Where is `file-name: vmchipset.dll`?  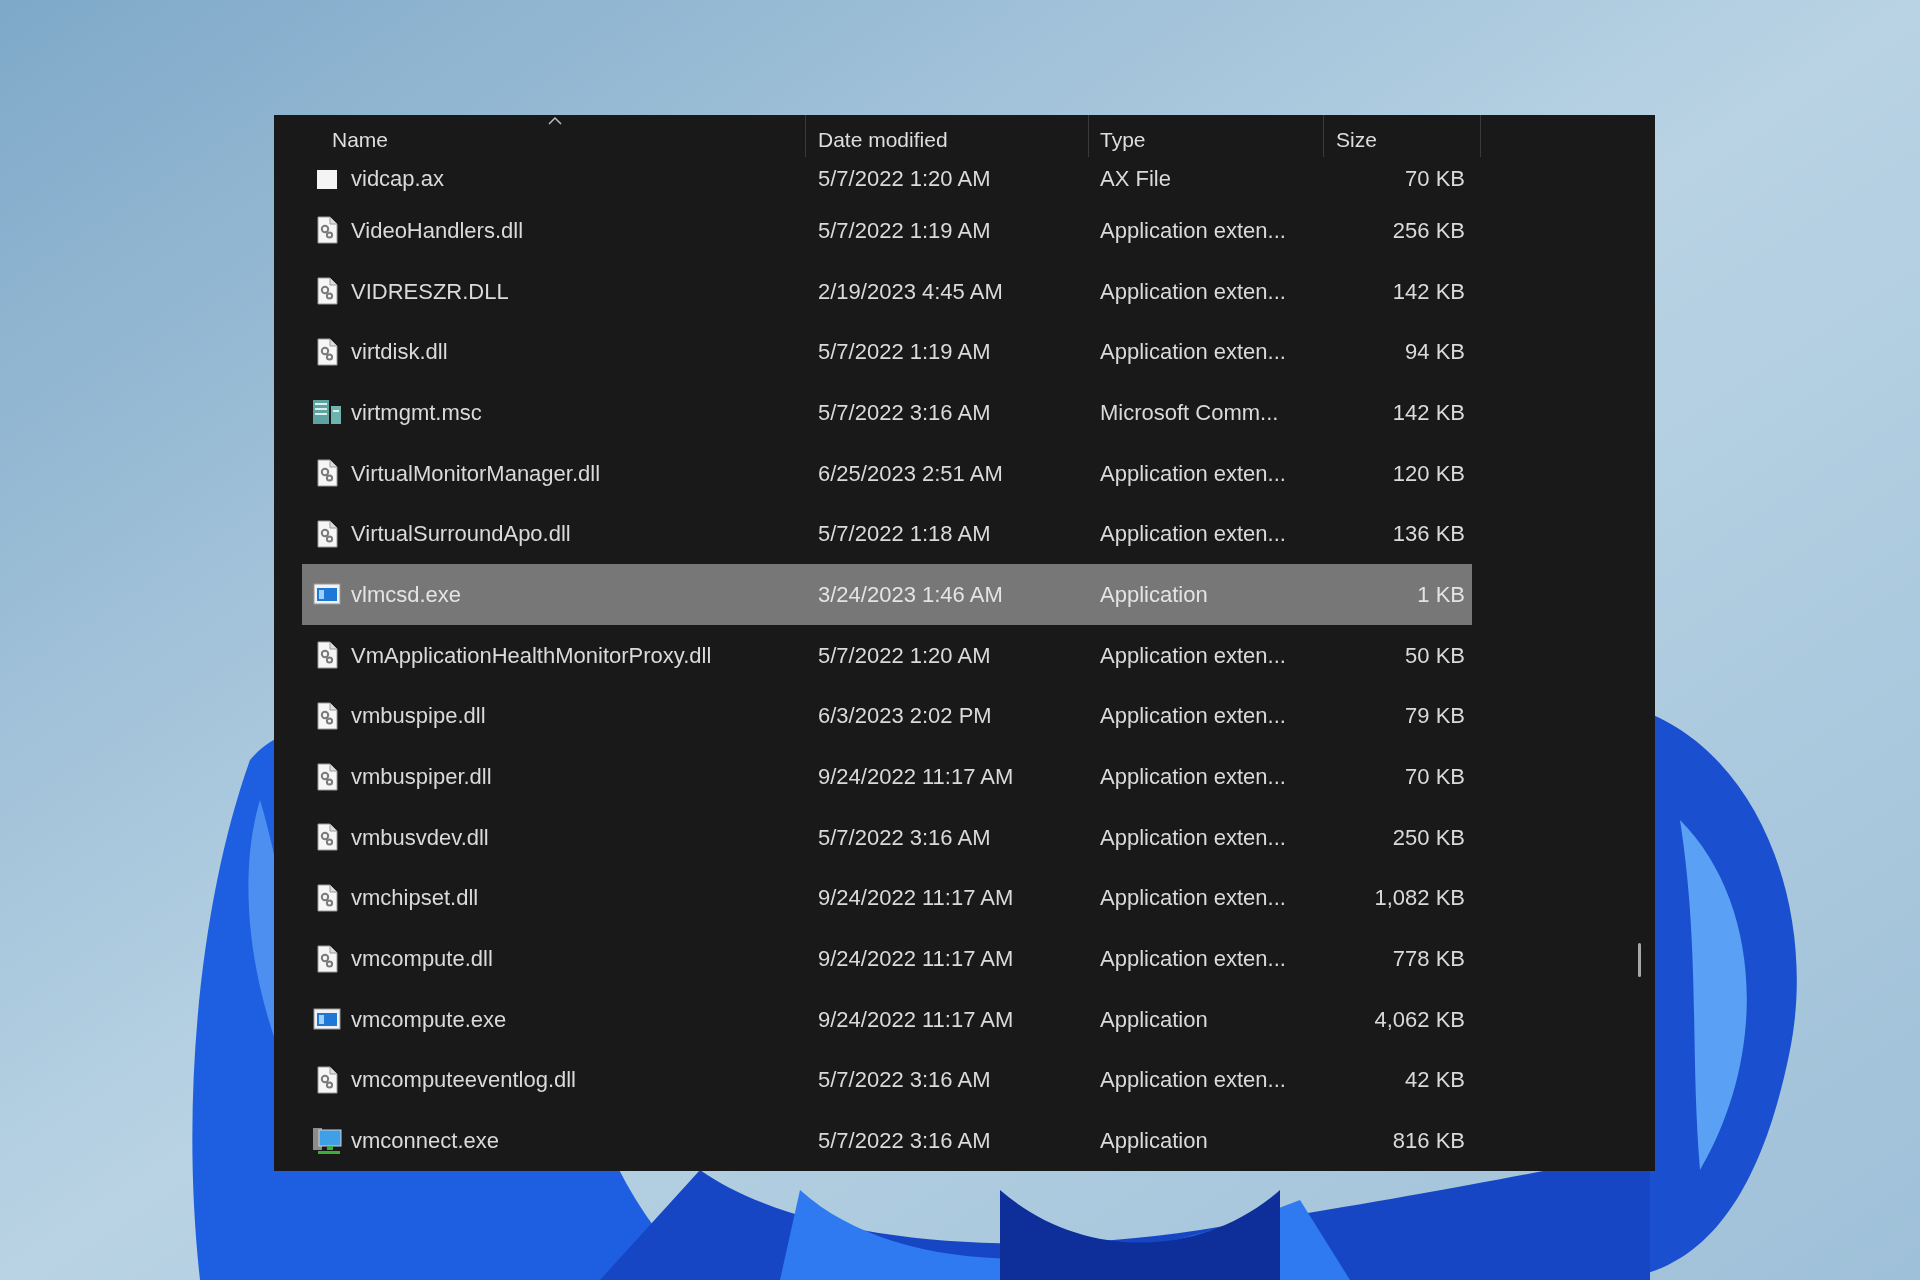
file-name: vmchipset.dll is located at coordinates (415, 898).